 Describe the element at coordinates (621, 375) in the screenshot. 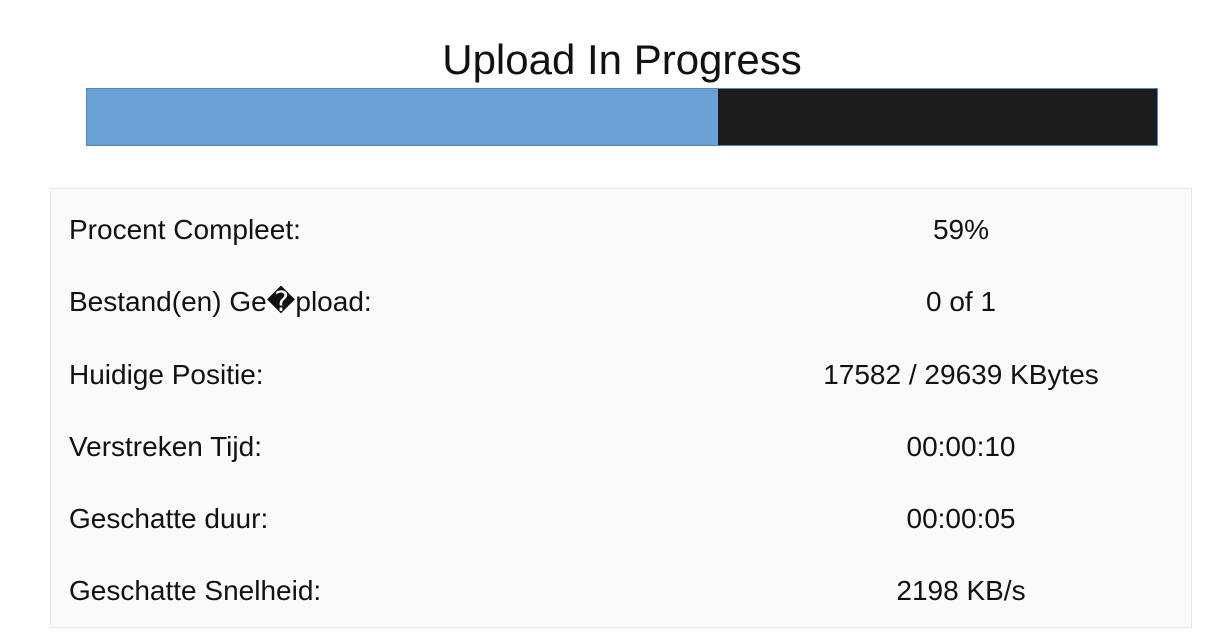

I see `stat-row-current-position: Huidige Positie: 17582 / 29639 KBytes` at that location.